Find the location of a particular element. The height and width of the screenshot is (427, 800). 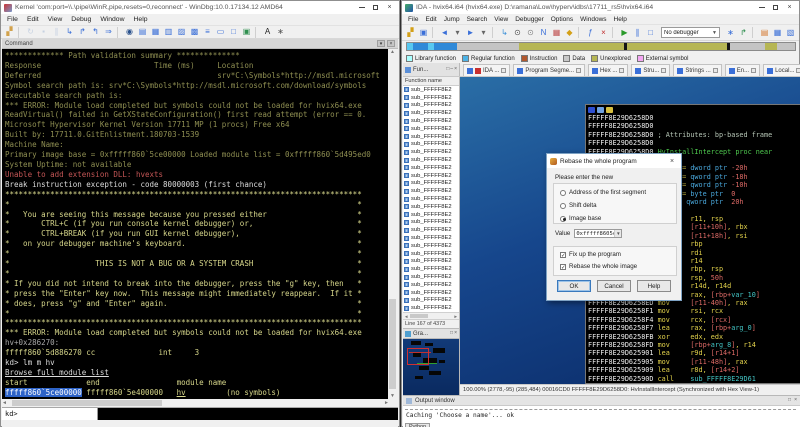

call-stack-window-icon: ≡ is located at coordinates (207, 32).